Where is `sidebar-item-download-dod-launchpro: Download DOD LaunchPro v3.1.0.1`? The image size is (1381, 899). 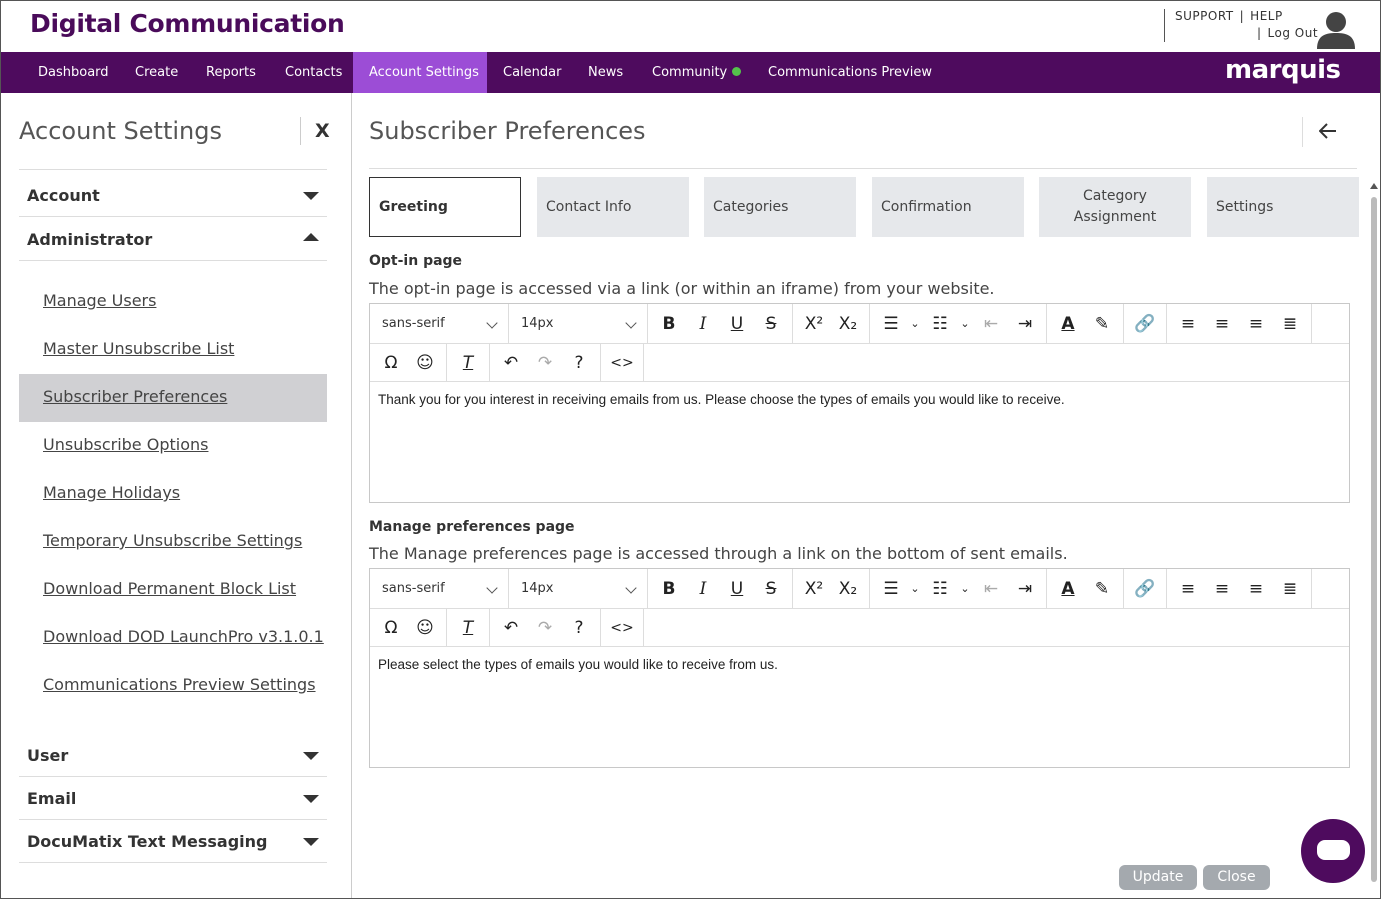
sidebar-item-download-dod-launchpro: Download DOD LaunchPro v3.1.0.1 is located at coordinates (173, 638).